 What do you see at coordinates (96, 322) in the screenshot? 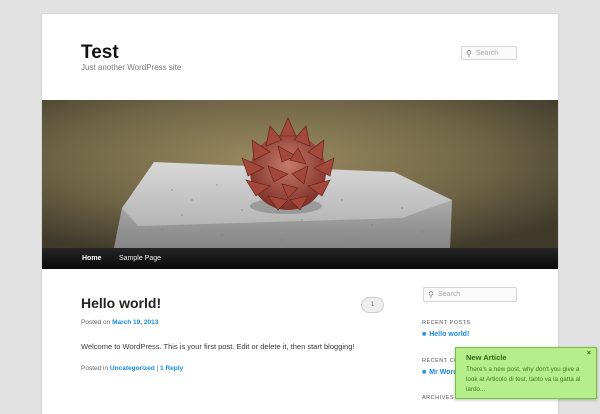
I see `posted-on-label: Posted on` at bounding box center [96, 322].